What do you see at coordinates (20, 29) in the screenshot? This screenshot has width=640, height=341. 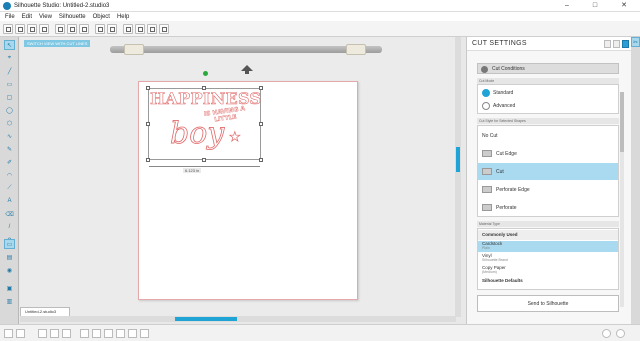 I see `open-button` at bounding box center [20, 29].